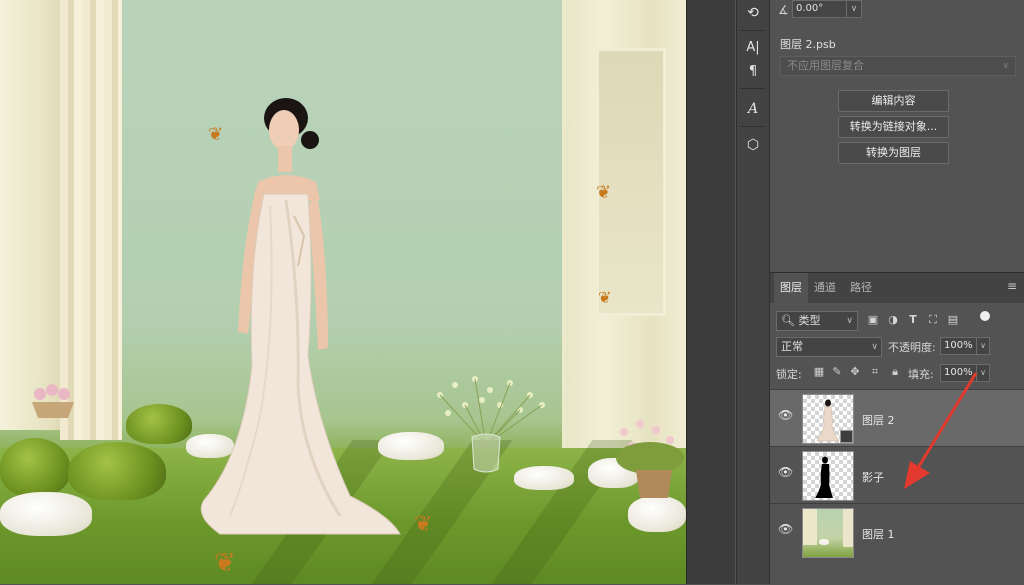 The width and height of the screenshot is (1024, 585). Describe the element at coordinates (753, 13) in the screenshot. I see `history-icon: ⟲` at that location.